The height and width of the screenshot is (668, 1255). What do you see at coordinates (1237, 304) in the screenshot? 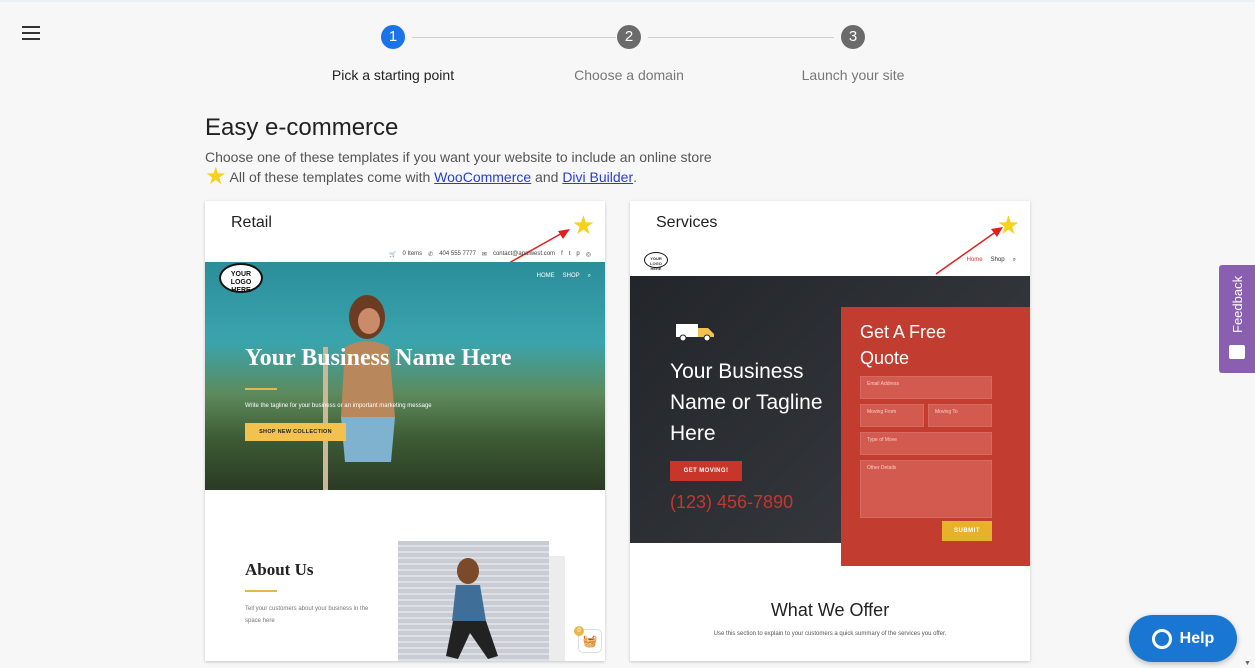
I see `feedback-label: Feedback` at bounding box center [1237, 304].